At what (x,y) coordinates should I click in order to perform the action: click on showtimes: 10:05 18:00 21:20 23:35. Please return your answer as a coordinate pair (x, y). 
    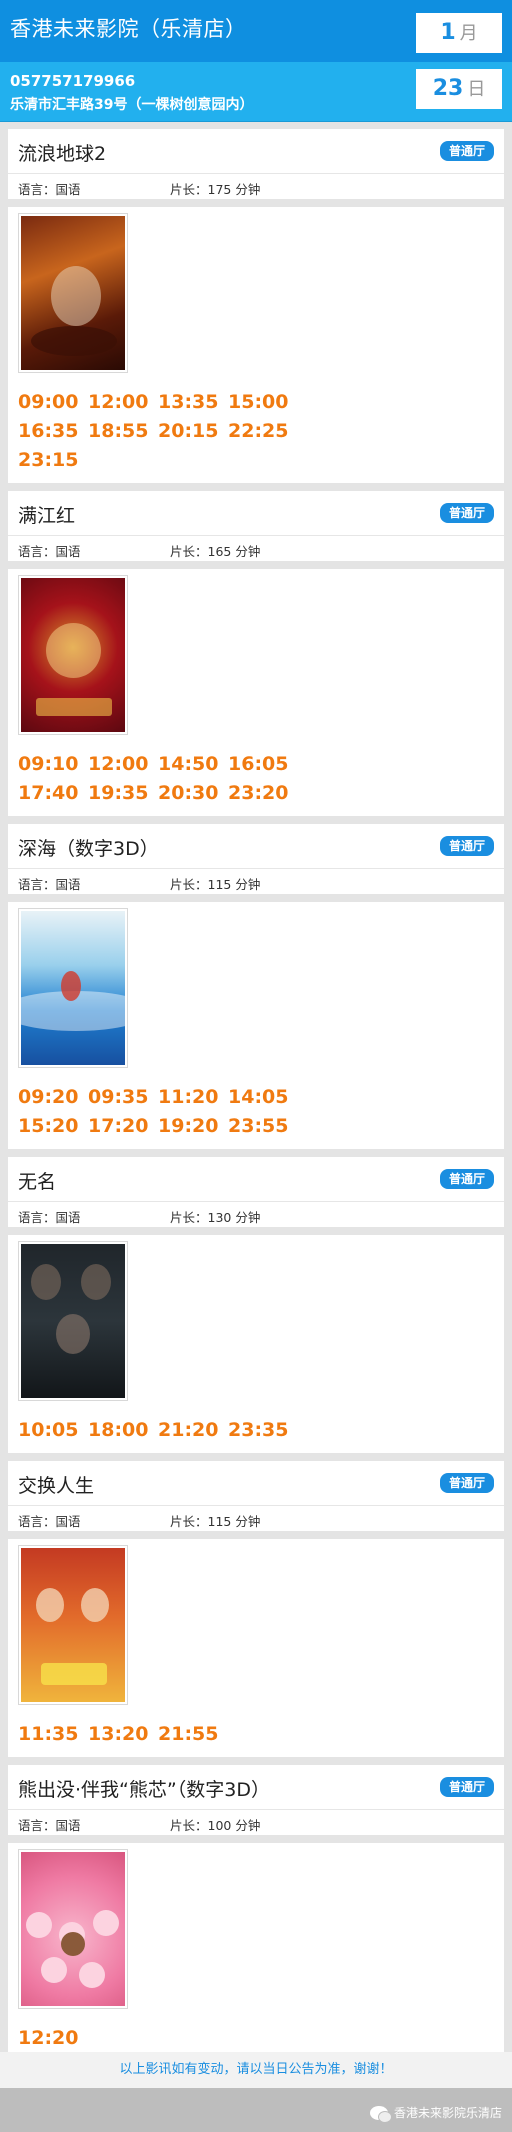
    Looking at the image, I should click on (163, 1430).